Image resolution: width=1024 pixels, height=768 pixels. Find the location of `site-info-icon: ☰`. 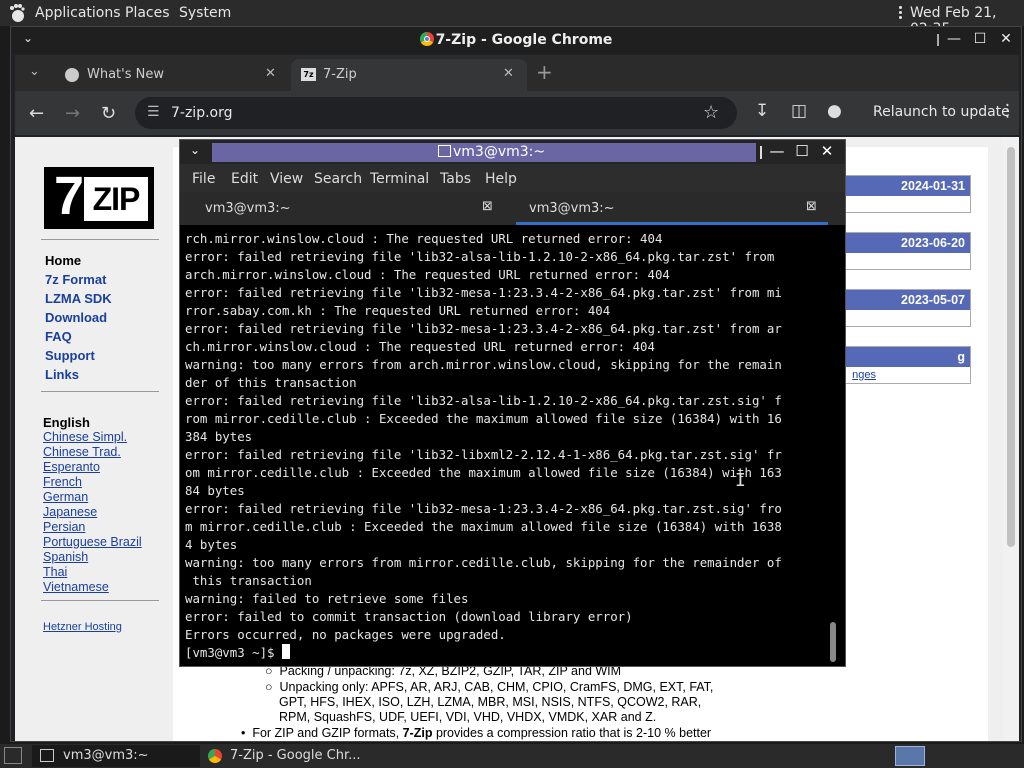

site-info-icon: ☰ is located at coordinates (153, 112).